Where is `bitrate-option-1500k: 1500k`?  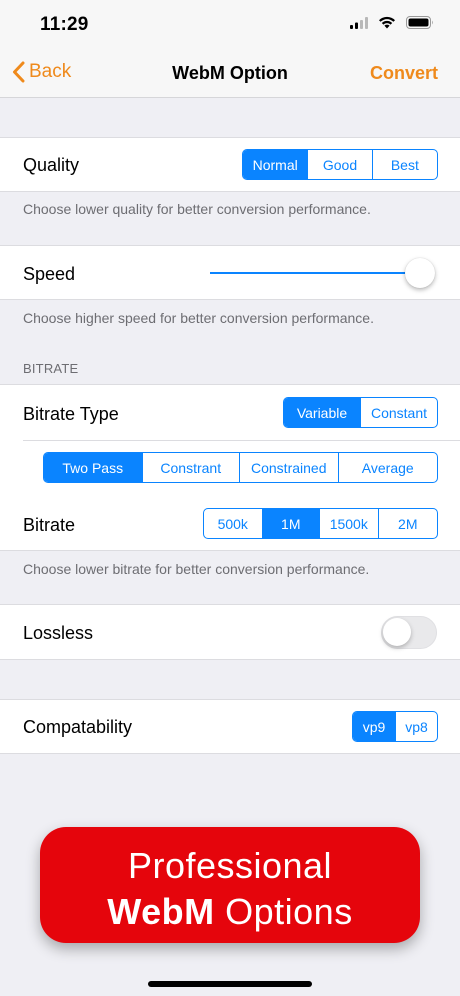 bitrate-option-1500k: 1500k is located at coordinates (348, 523).